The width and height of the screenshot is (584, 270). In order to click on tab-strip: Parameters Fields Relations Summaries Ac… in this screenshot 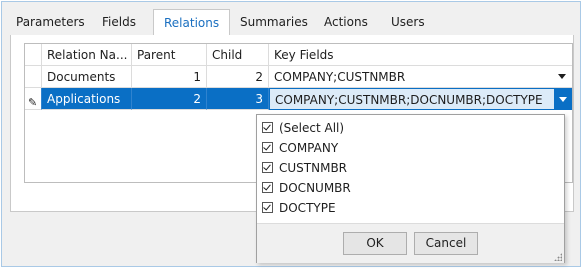, I will do `click(292, 22)`.